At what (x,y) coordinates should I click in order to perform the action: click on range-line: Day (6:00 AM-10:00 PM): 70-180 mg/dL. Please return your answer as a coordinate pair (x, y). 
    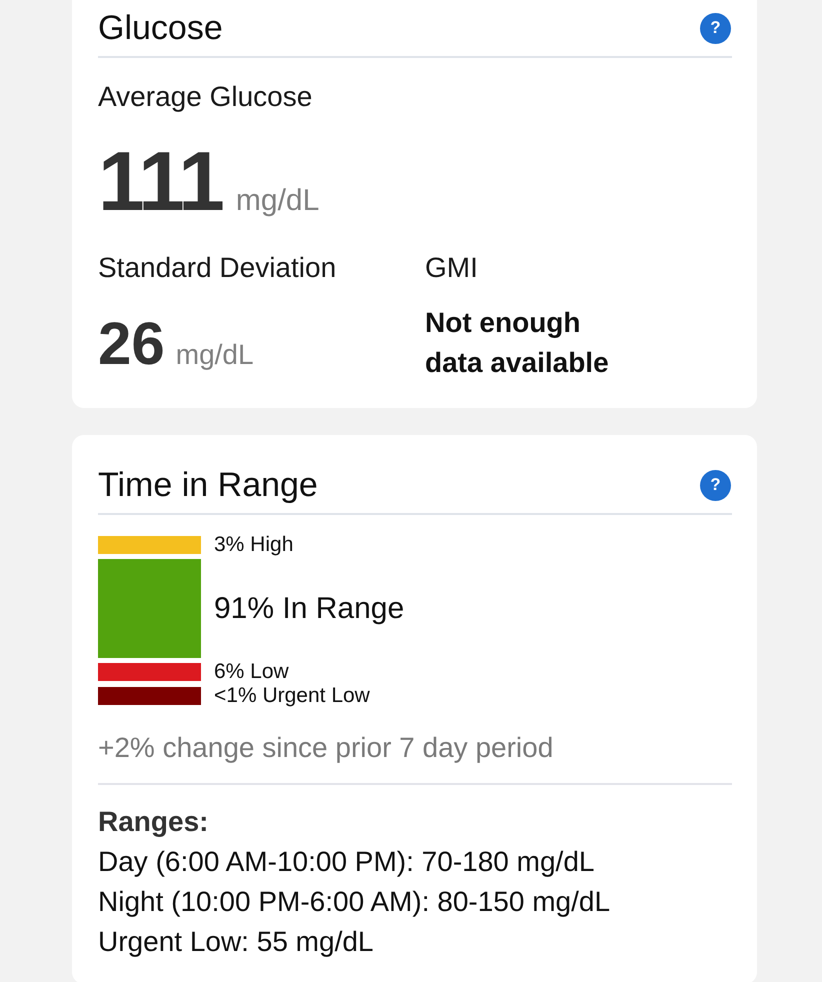
    Looking at the image, I should click on (346, 862).